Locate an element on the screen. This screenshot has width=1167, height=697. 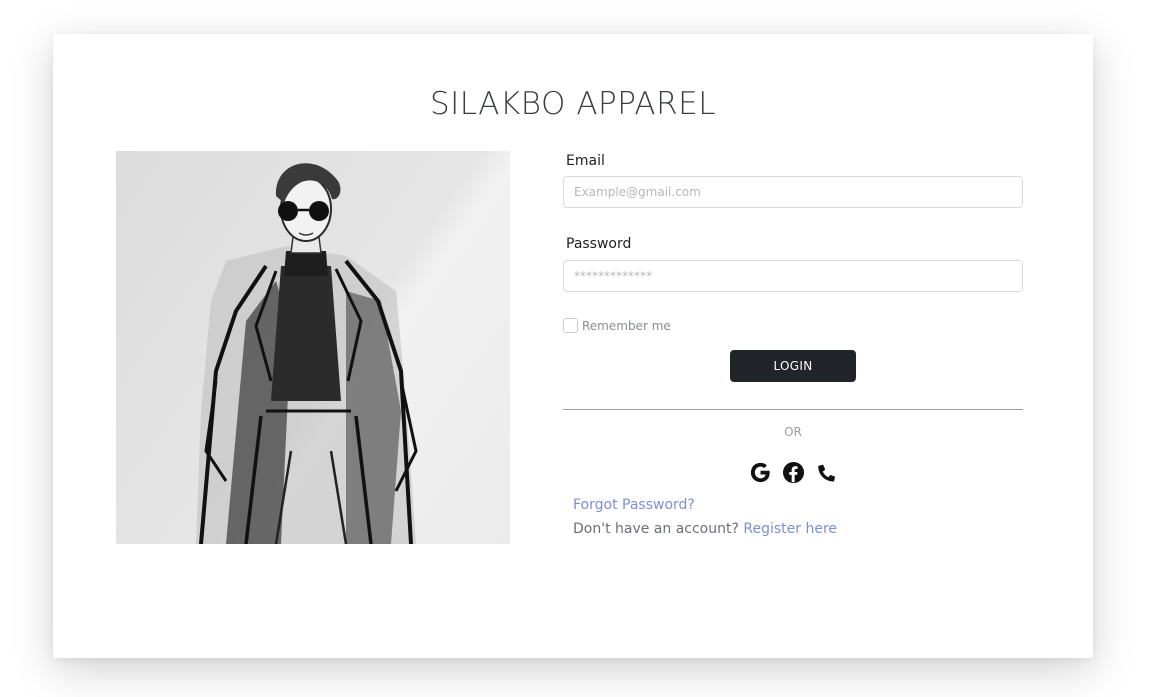
social-login-row is located at coordinates (793, 472).